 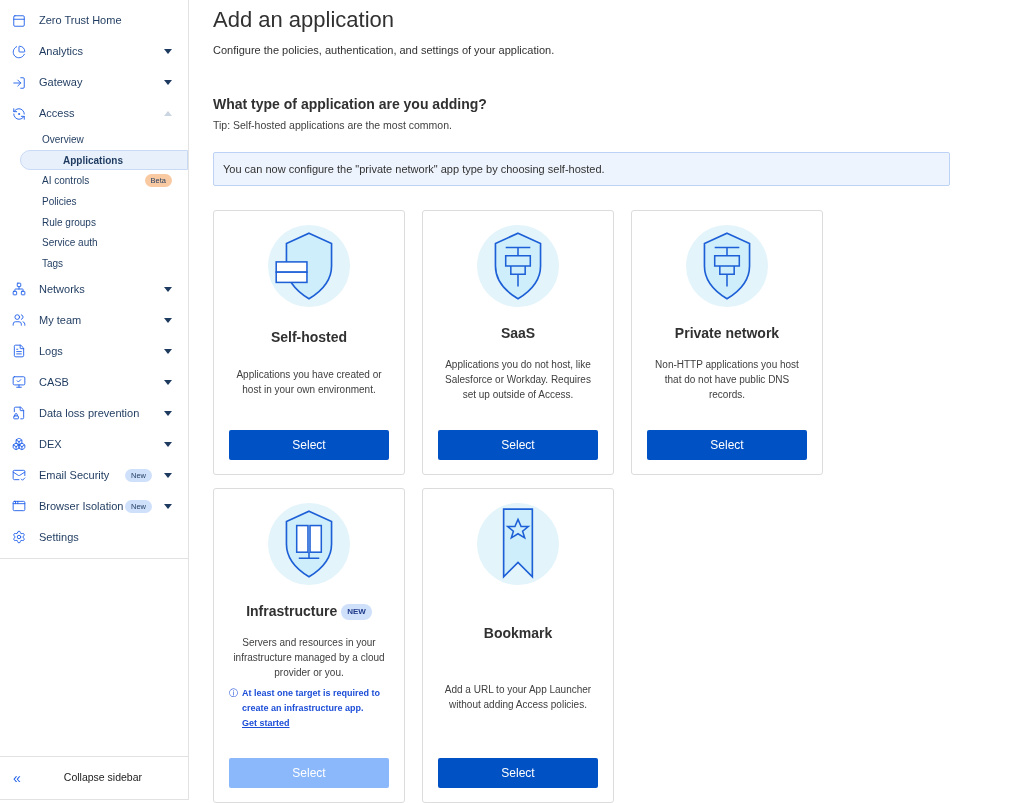 What do you see at coordinates (89, 414) in the screenshot?
I see `nav-label: Data loss prevention` at bounding box center [89, 414].